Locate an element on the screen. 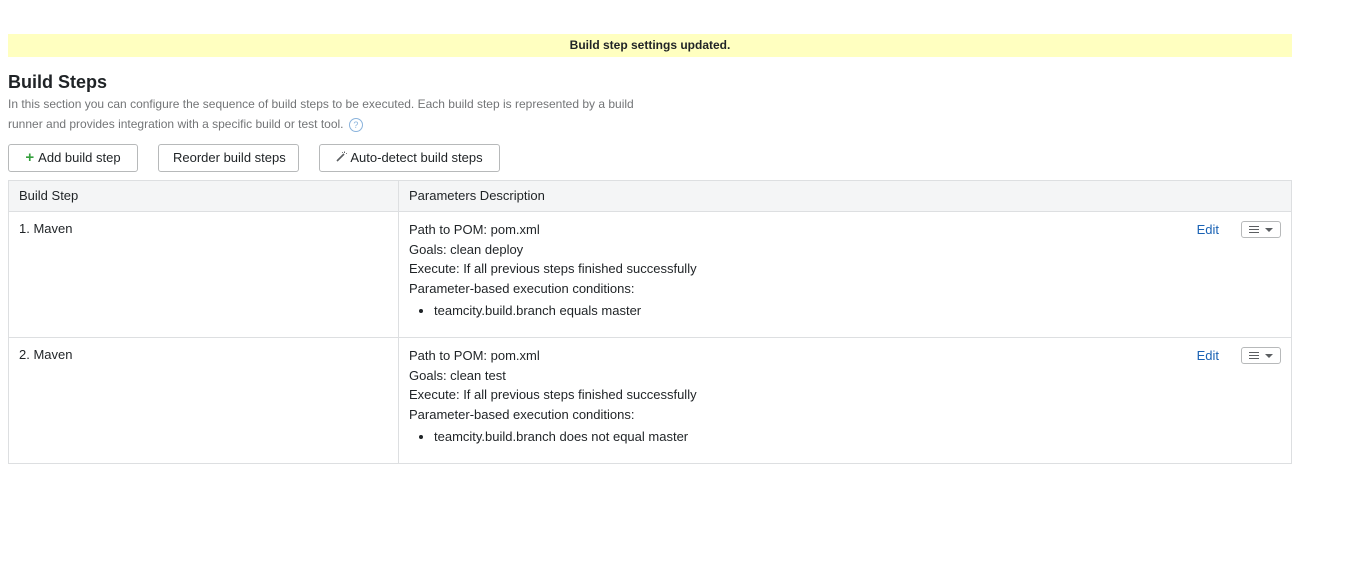 Image resolution: width=1361 pixels, height=563 pixels. column-header-build-step: Build Step is located at coordinates (203, 196).